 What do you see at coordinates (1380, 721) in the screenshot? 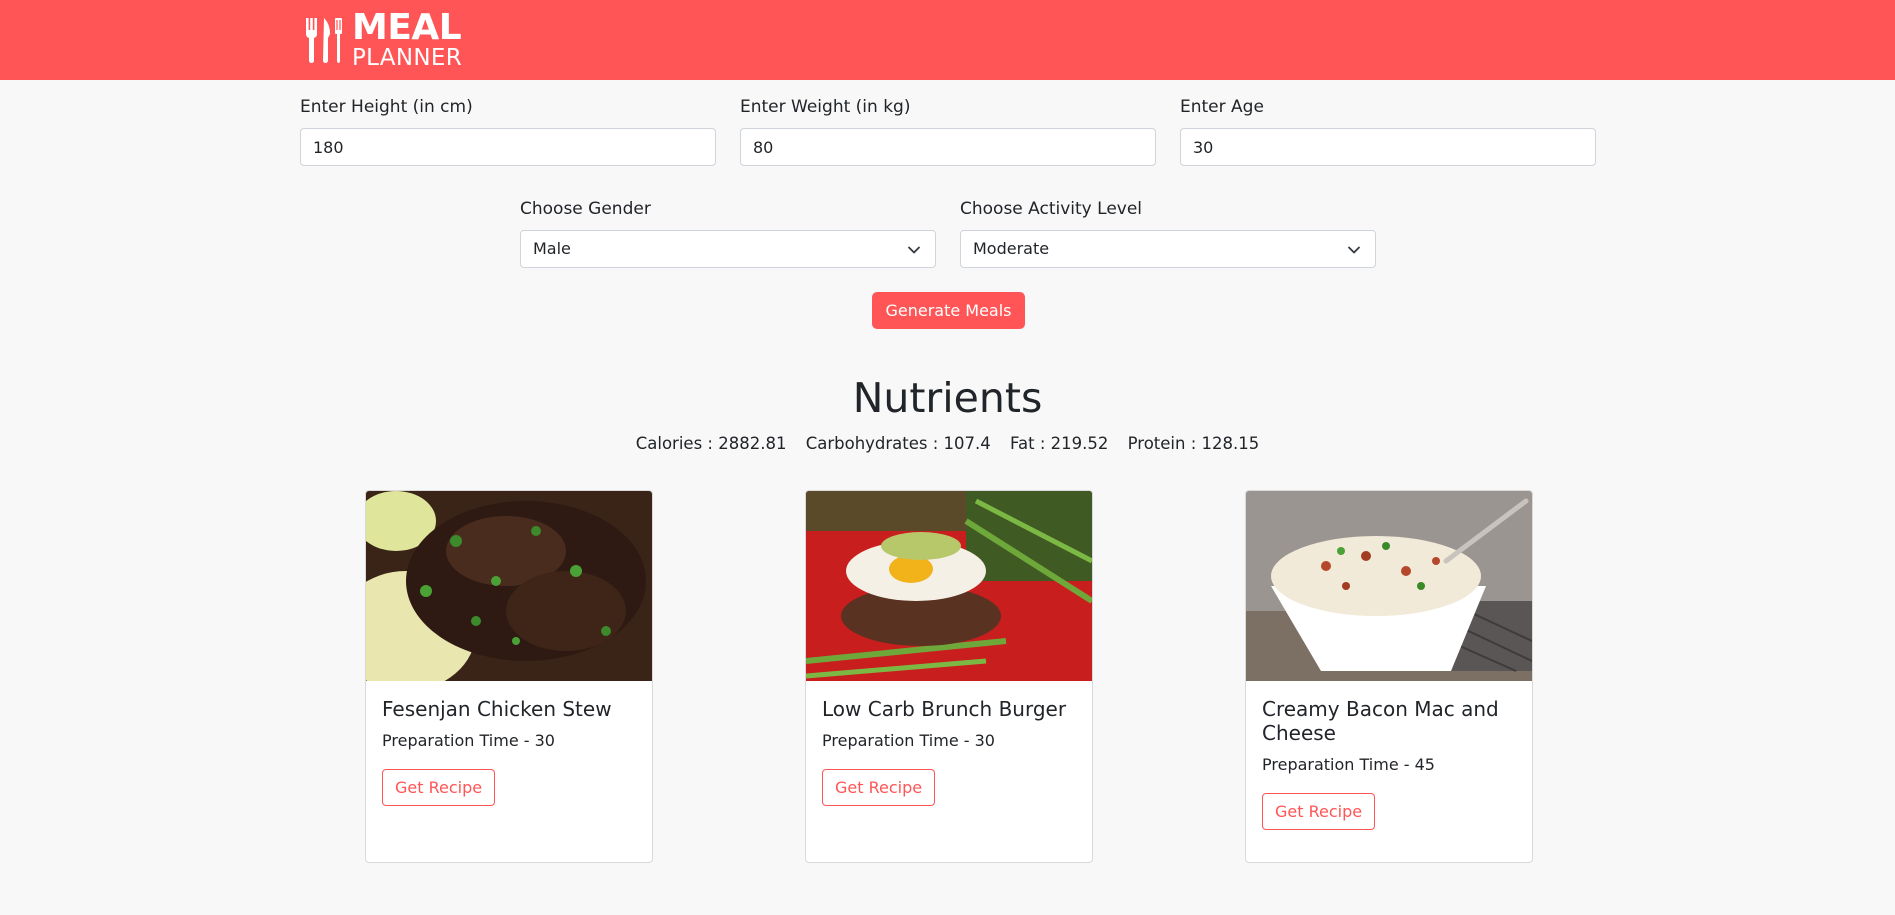
I see `meal-title: Creamy Bacon Mac and Cheese` at bounding box center [1380, 721].